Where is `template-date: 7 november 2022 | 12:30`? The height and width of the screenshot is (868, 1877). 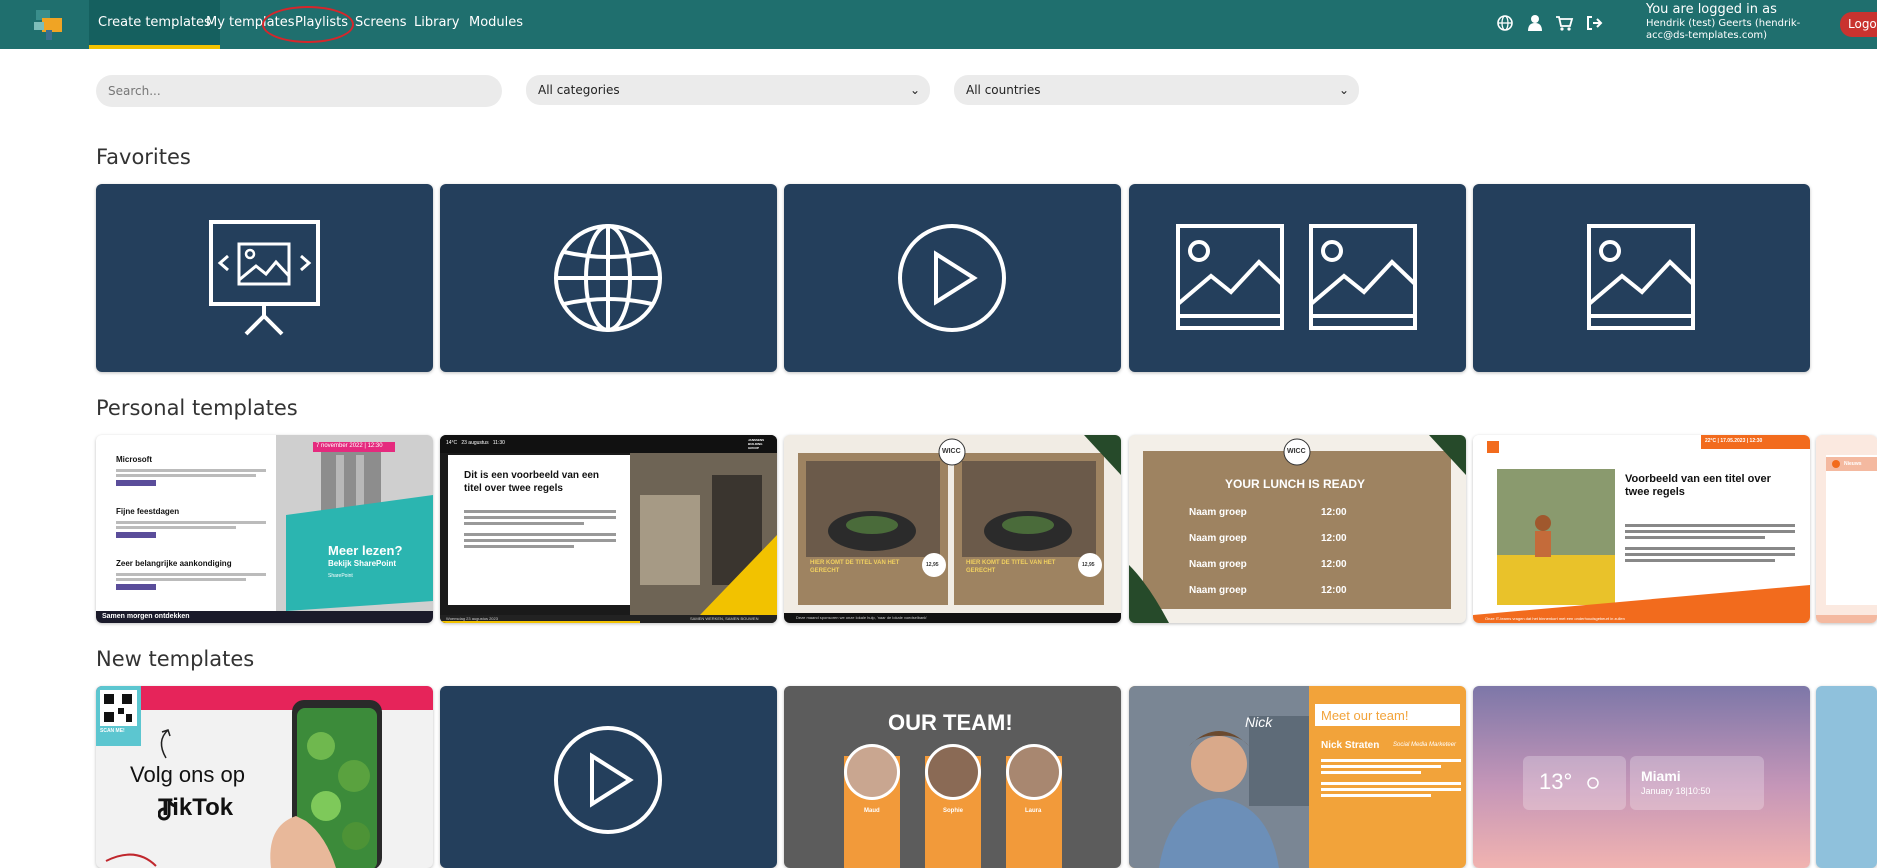
template-date: 7 november 2022 | 12:30 is located at coordinates (349, 446).